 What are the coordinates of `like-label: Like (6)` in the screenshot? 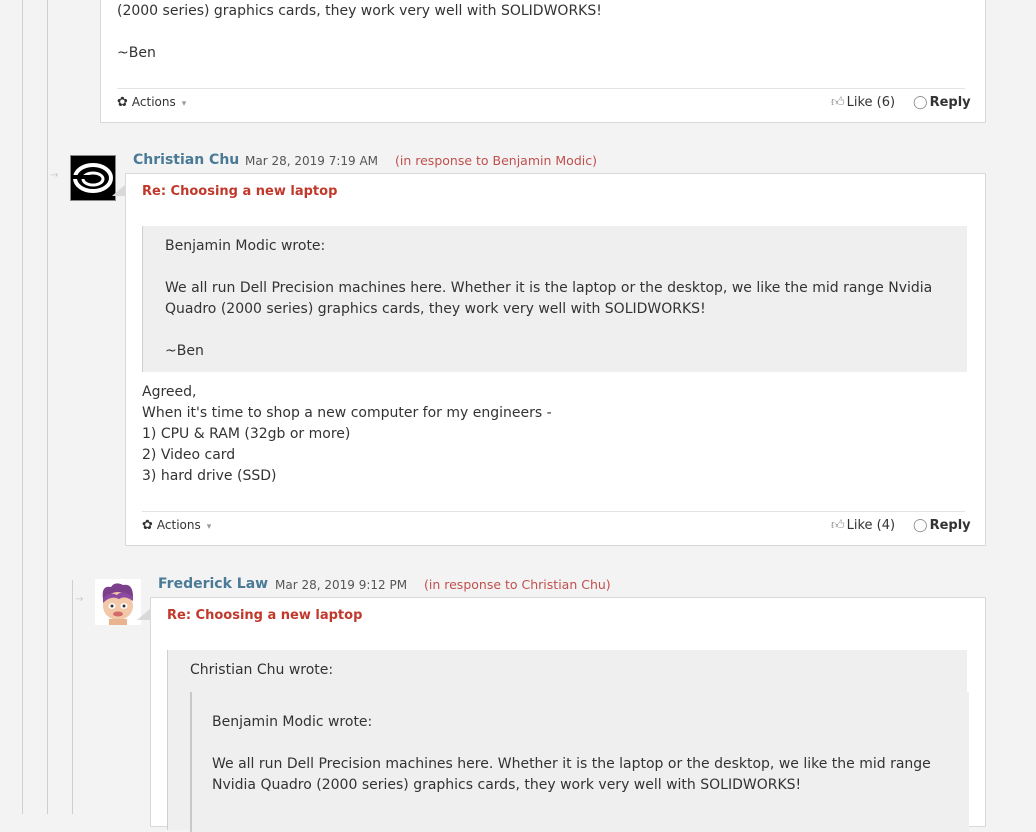 It's located at (871, 102).